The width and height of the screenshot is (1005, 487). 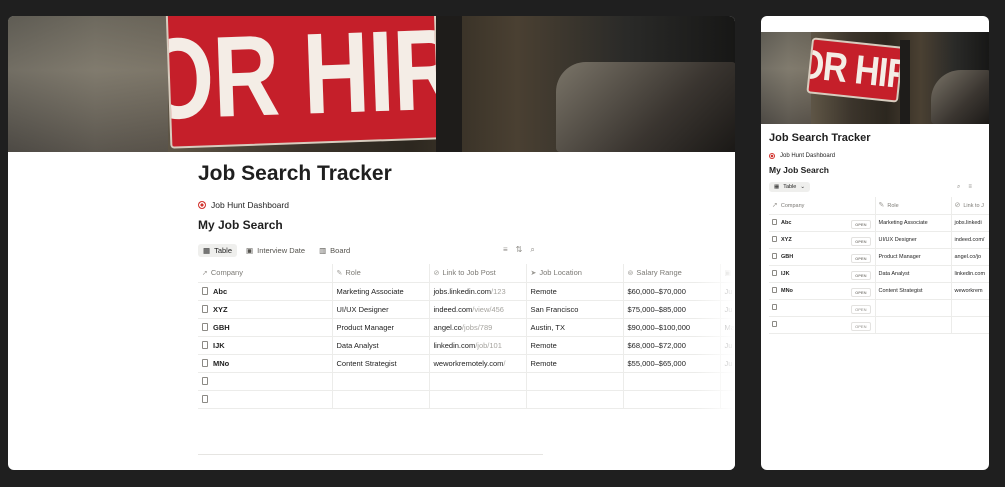 I want to click on money-icon: ⊚, so click(x=630, y=274).